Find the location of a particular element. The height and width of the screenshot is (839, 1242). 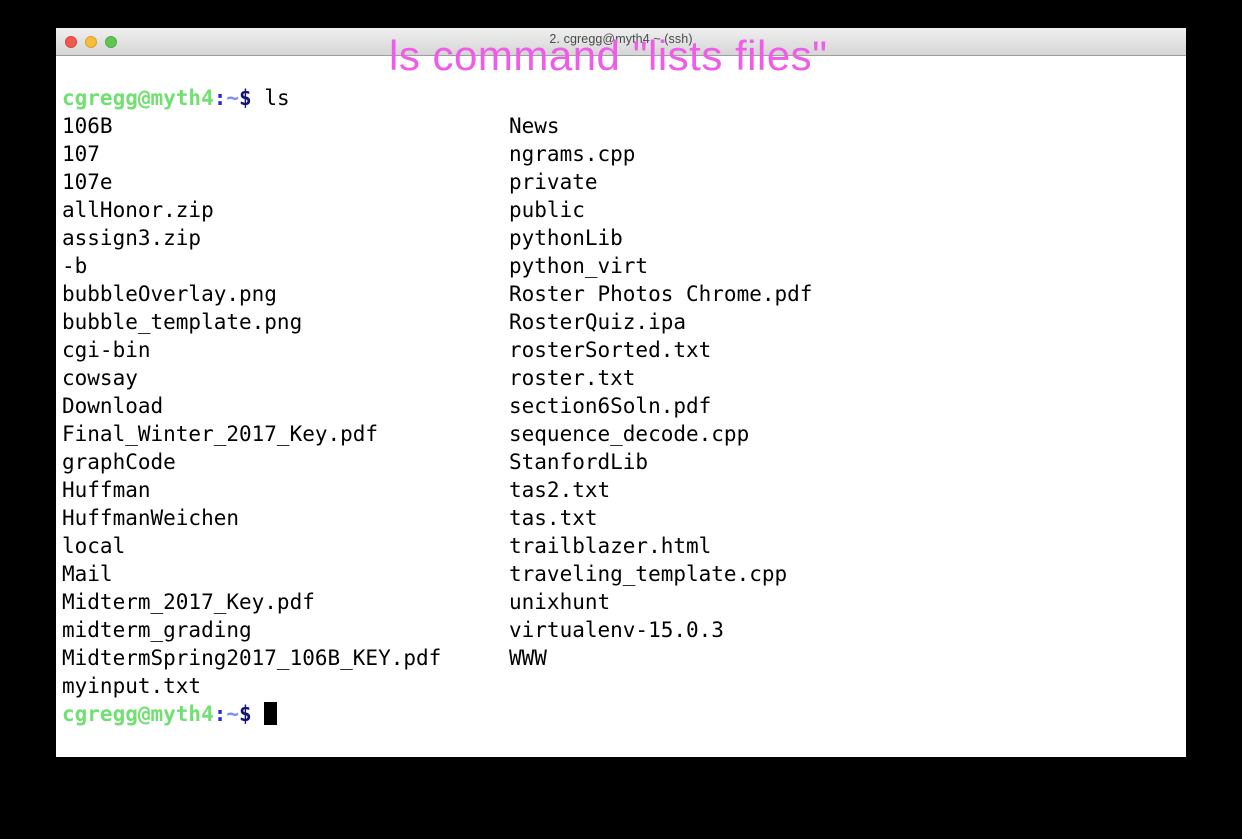

ls-entry: News is located at coordinates (534, 126).